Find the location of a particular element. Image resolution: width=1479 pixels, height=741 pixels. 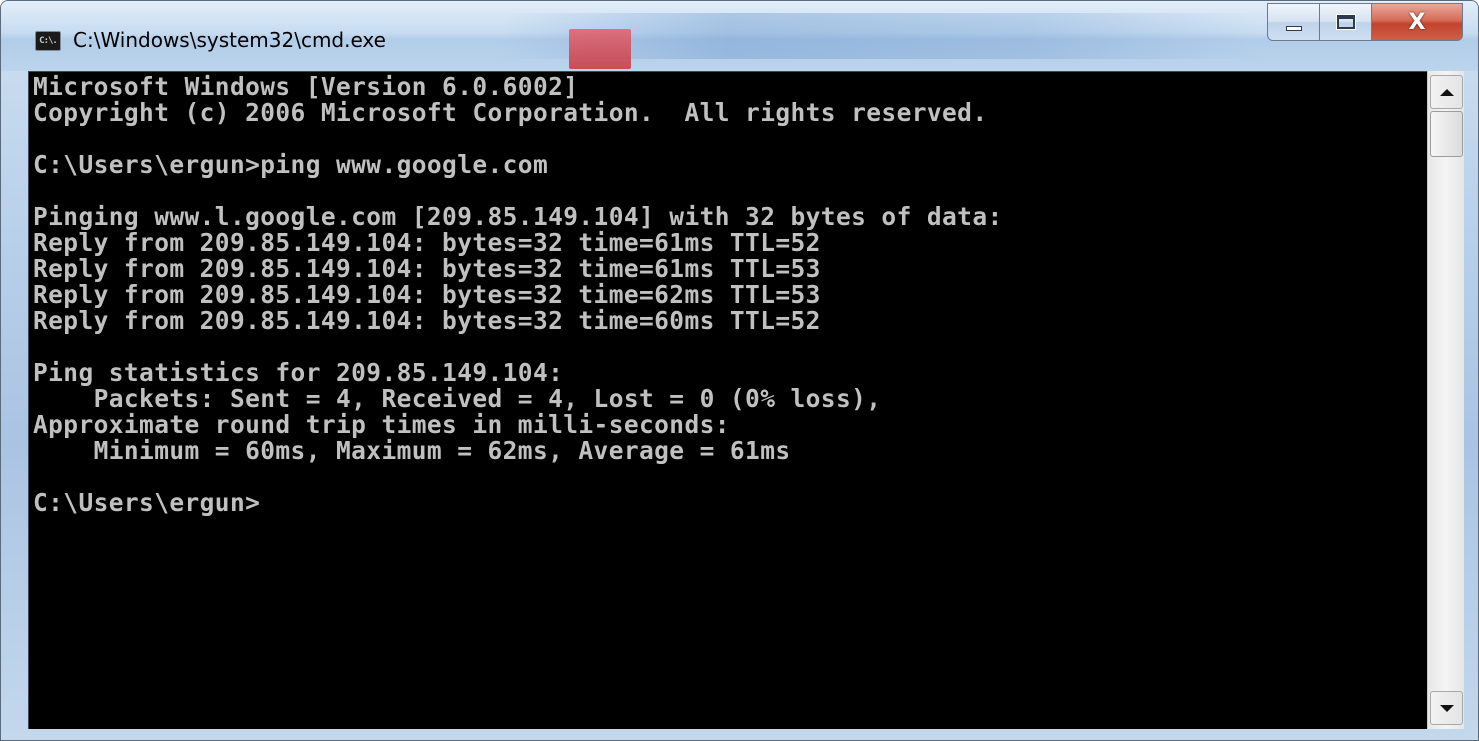

close-icon: X is located at coordinates (1417, 22).